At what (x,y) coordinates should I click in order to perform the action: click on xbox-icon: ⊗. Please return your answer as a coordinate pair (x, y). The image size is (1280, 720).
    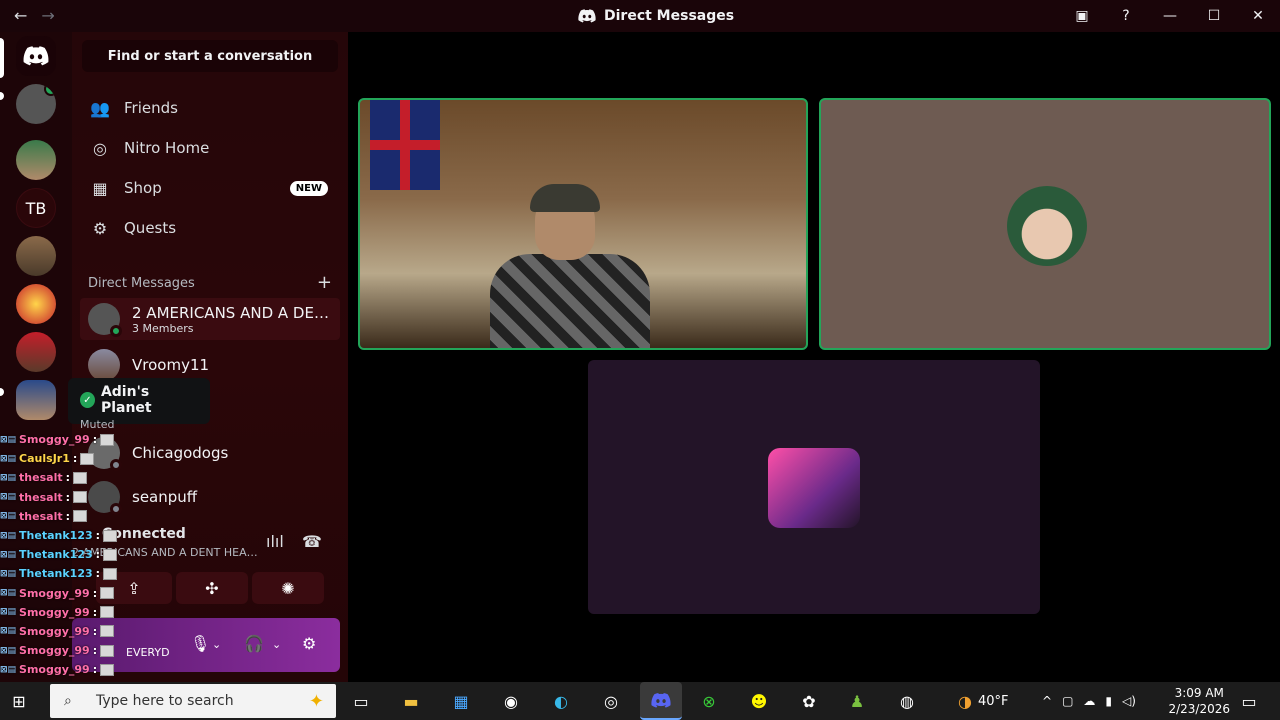
    Looking at the image, I should click on (709, 701).